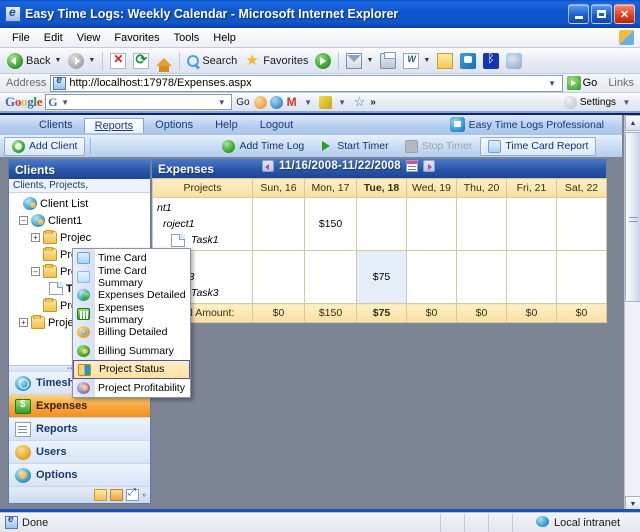 The height and width of the screenshot is (532, 640). Describe the element at coordinates (79, 475) in the screenshot. I see `sidebar-item-options: Options` at that location.